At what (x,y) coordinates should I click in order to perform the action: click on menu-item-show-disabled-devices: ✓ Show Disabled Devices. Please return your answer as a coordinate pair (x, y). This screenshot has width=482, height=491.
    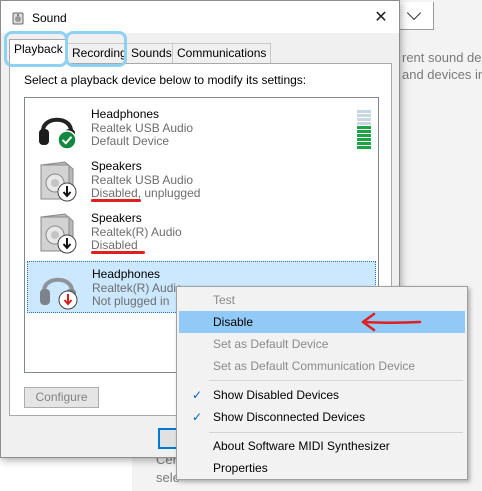
    Looking at the image, I should click on (322, 395).